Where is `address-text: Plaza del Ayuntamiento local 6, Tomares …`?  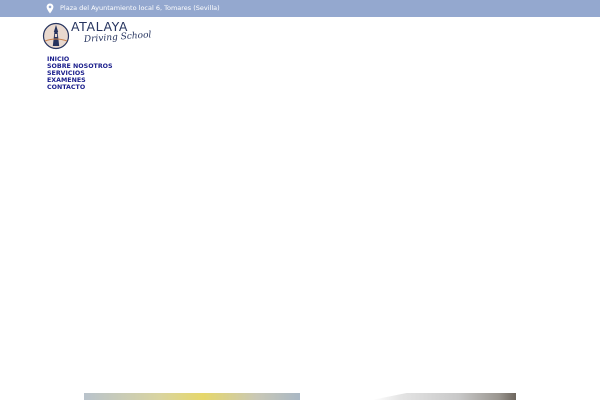
address-text: Plaza del Ayuntamiento local 6, Tomares … is located at coordinates (140, 8).